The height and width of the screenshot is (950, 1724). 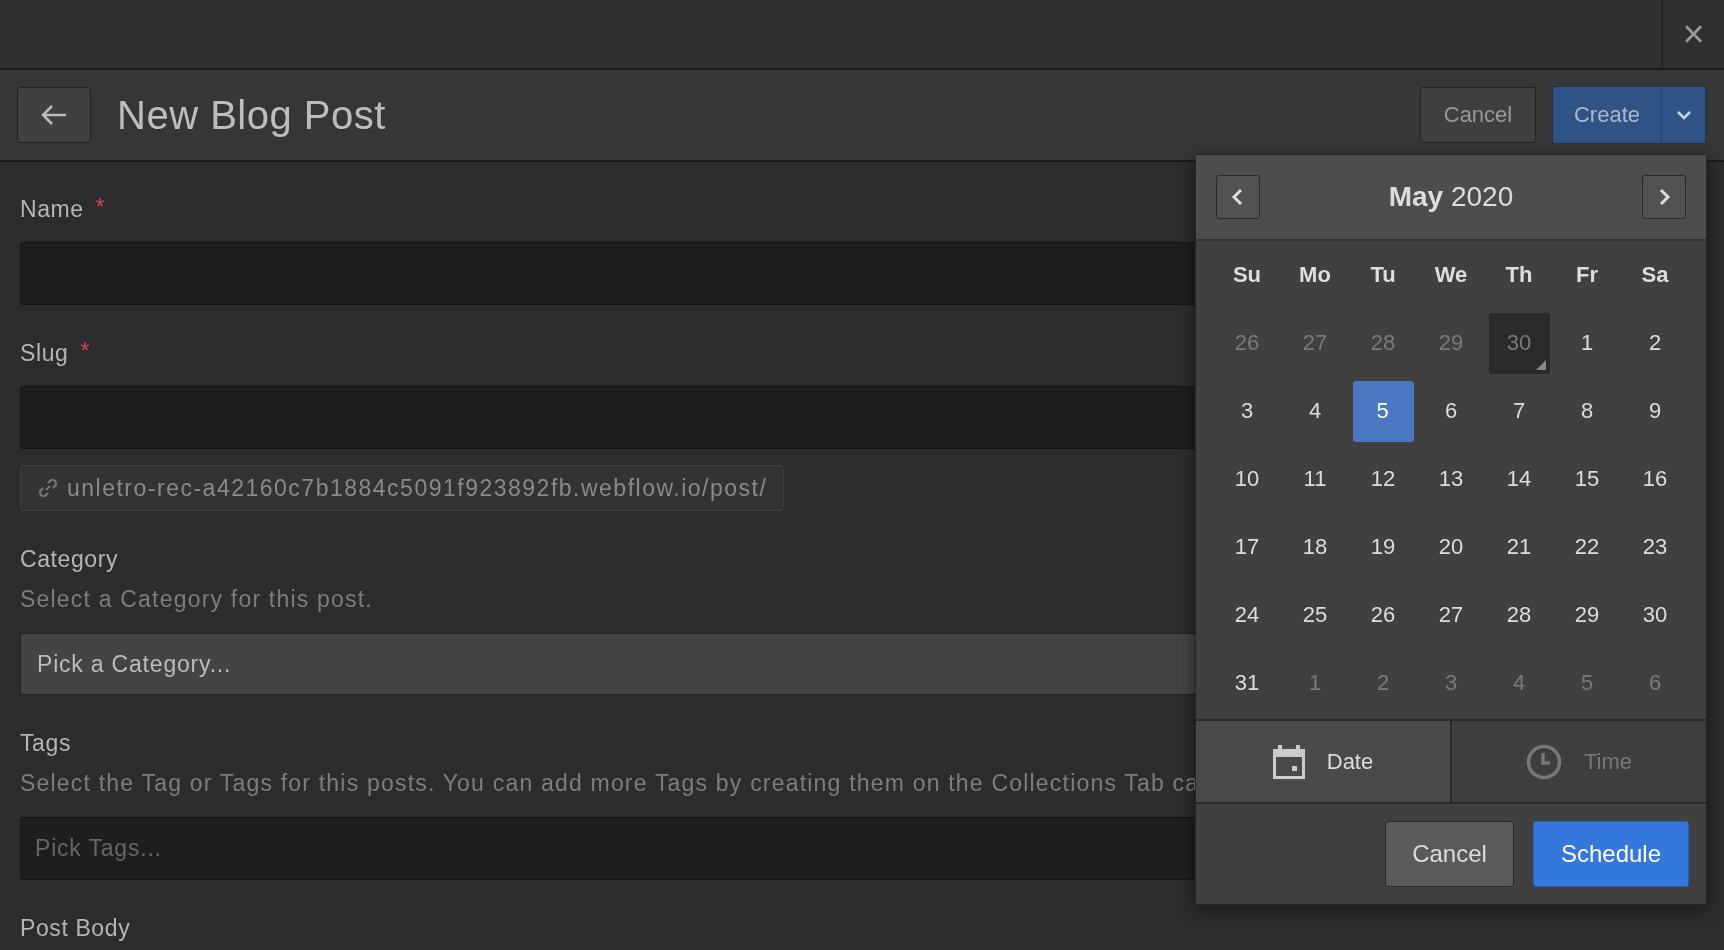 I want to click on calendar-day: 6, so click(x=1451, y=411).